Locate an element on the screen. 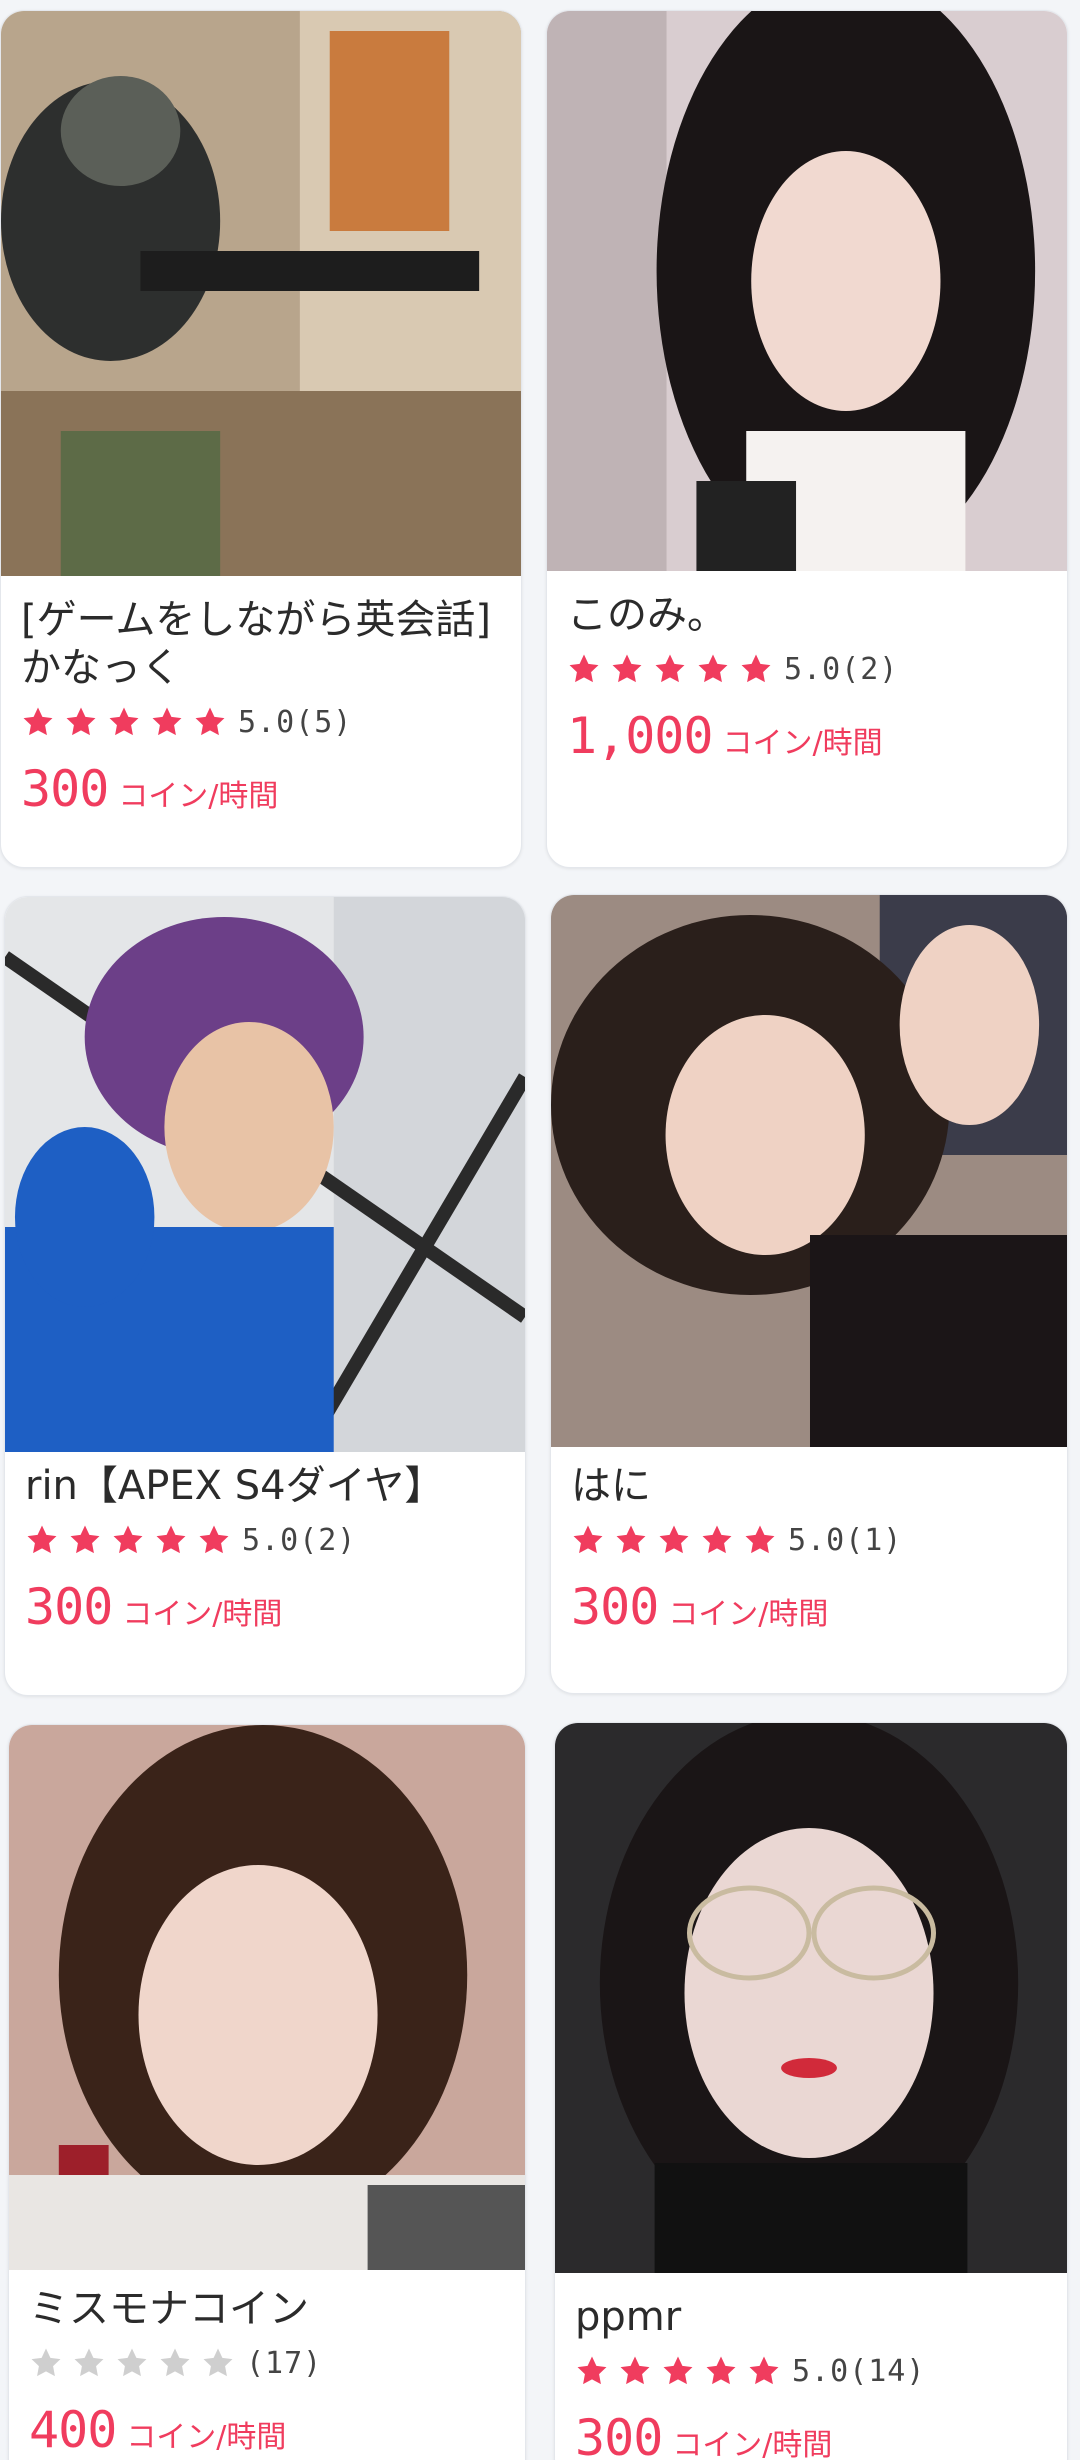 This screenshot has width=1080, height=2460. profile-name: ミスモナコイン is located at coordinates (169, 2309).